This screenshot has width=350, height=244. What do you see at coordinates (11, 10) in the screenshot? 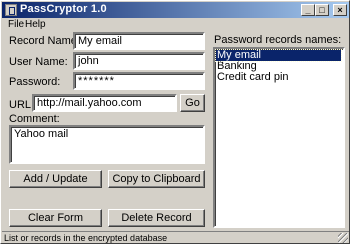
I see `lock-icon` at bounding box center [11, 10].